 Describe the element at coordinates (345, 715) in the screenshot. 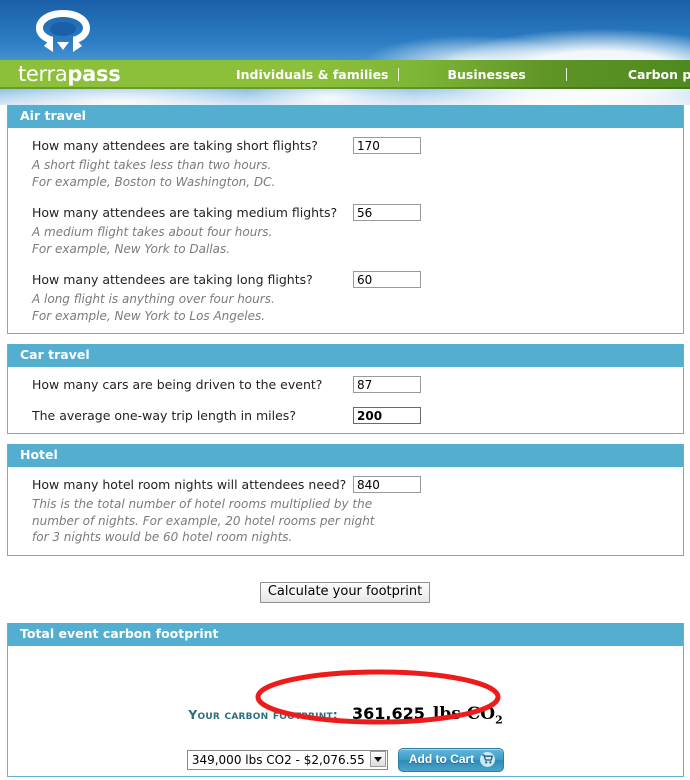

I see `footprint-result-line: Your carbon footprint: 361,625 lbs CO2` at that location.